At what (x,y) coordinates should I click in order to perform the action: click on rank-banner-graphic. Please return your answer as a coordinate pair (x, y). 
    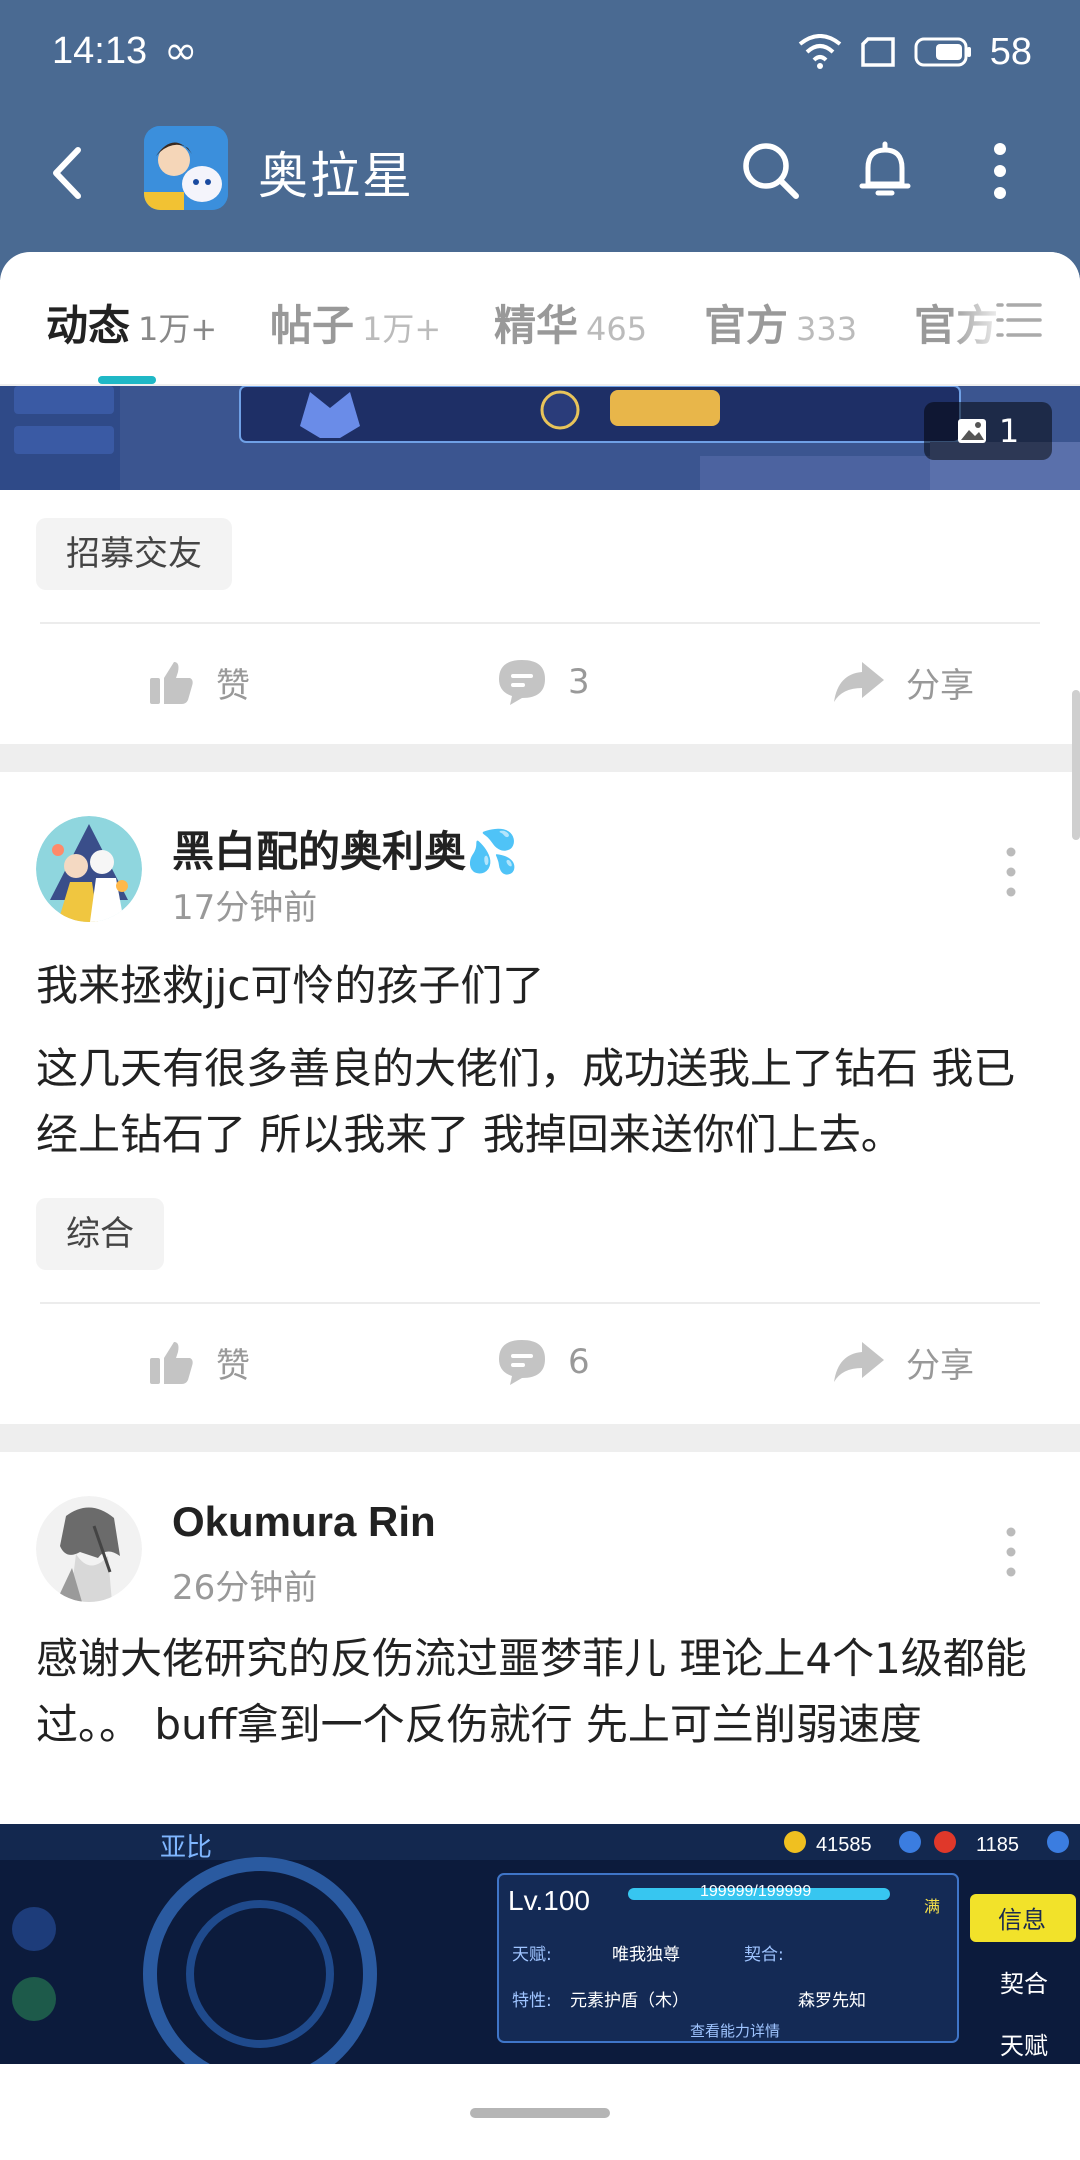
    Looking at the image, I should click on (540, 438).